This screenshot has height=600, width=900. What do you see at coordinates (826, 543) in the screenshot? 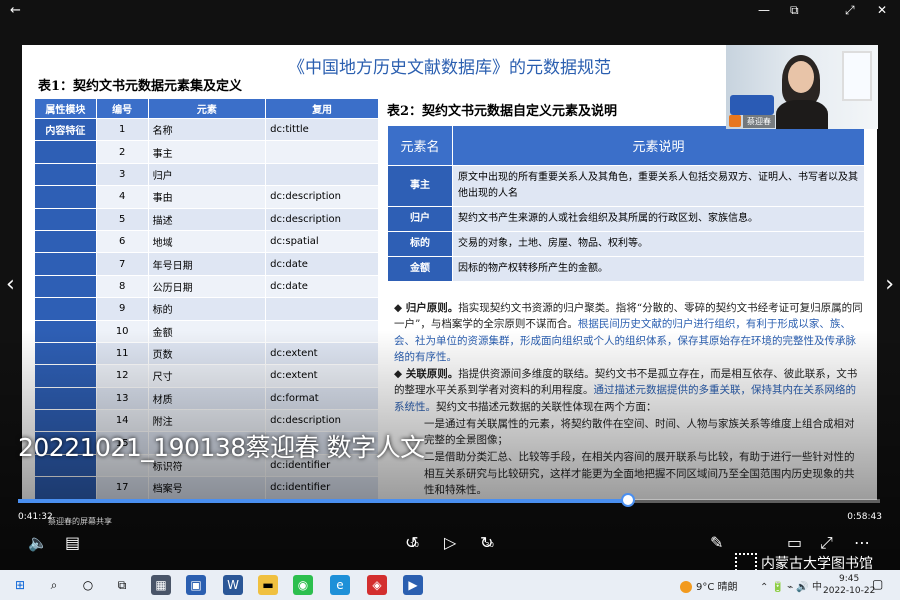
I see `fullscreen-icon: ⤢` at bounding box center [826, 543].